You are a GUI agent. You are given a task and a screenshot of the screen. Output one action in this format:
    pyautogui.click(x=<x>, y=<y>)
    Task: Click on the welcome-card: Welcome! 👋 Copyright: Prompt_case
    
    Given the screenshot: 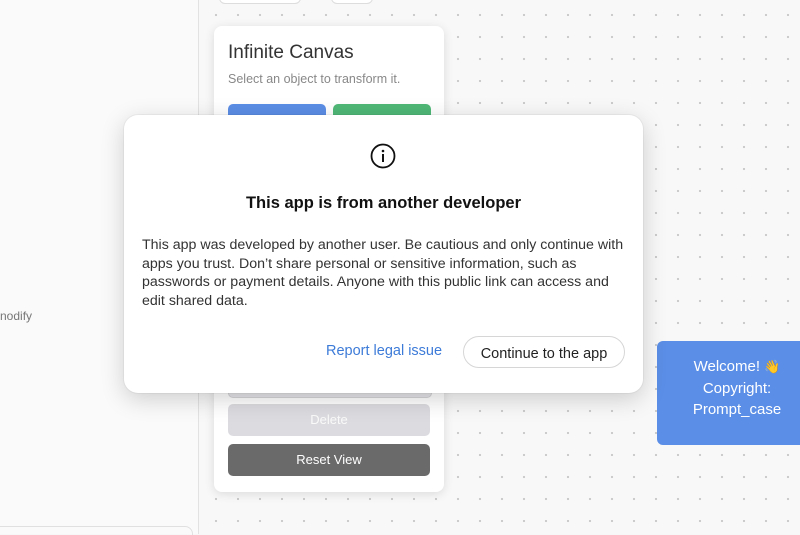 What is the action you would take?
    pyautogui.click(x=728, y=393)
    